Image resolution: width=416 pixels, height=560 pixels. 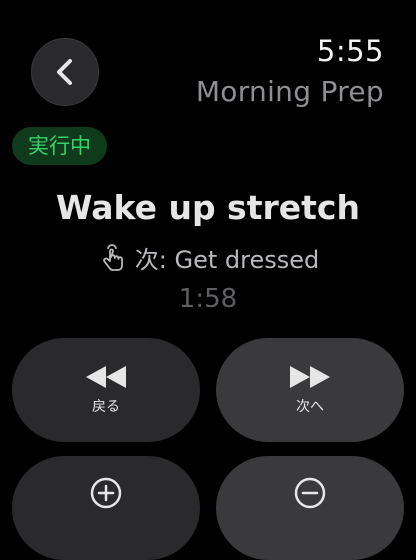 I want to click on fast-forward-icon, so click(x=310, y=377).